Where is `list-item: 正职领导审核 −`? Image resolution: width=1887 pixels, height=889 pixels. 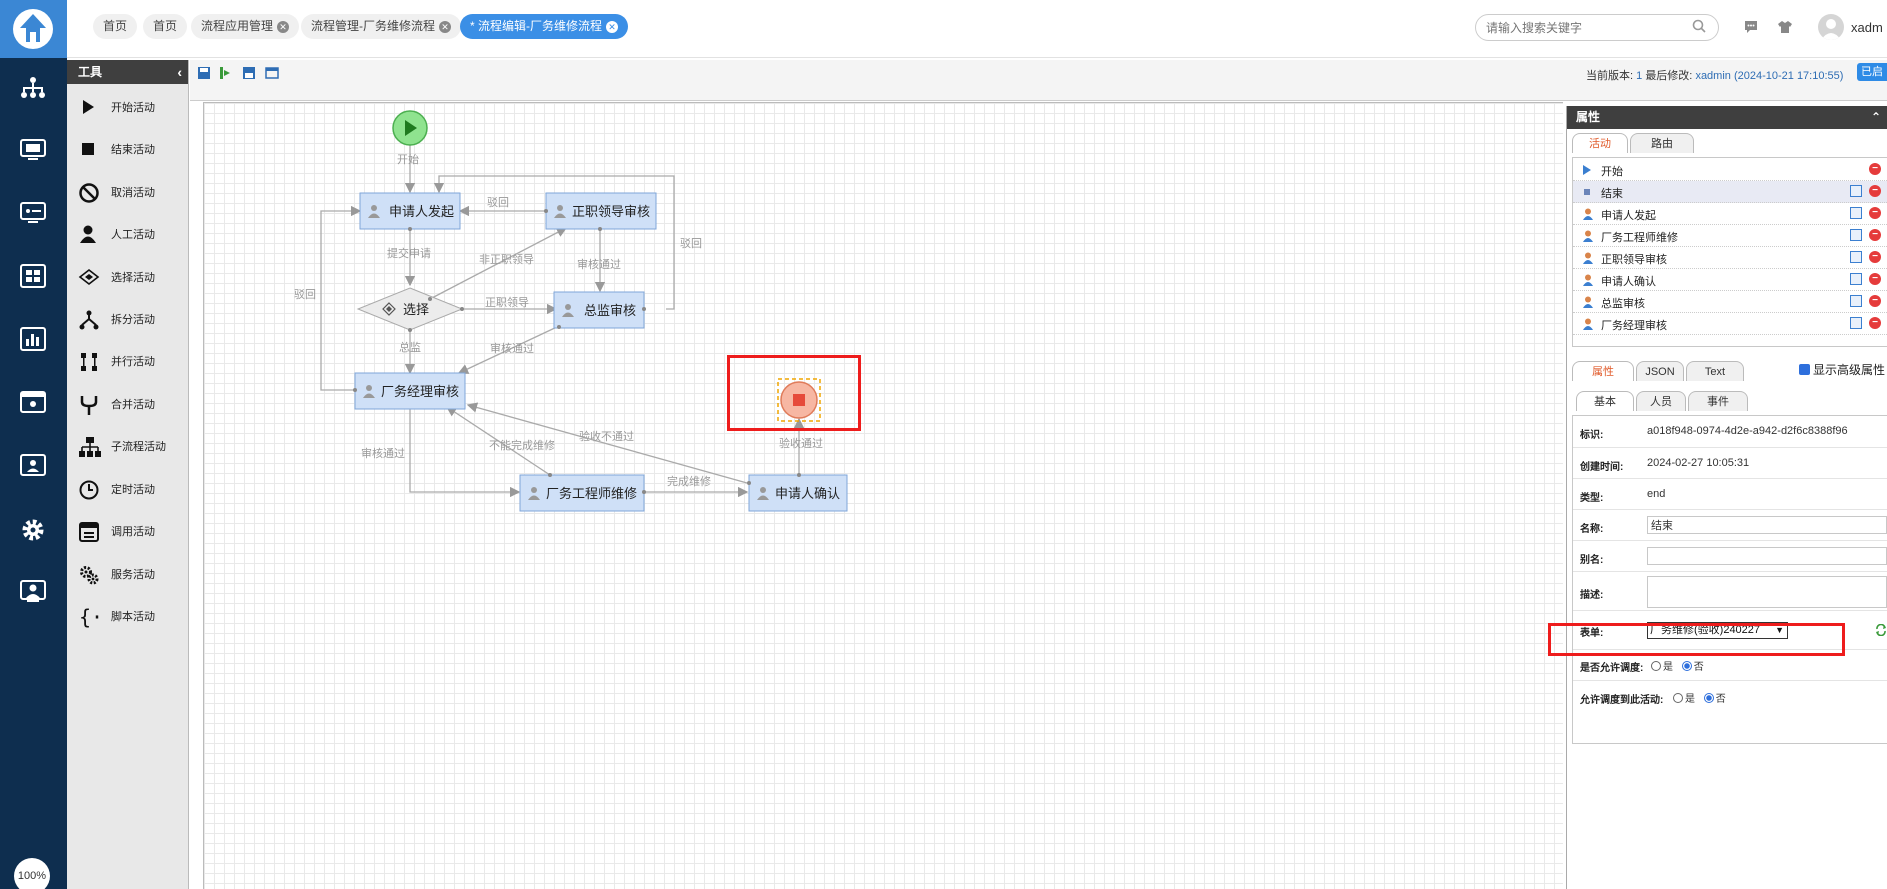
list-item: 正职领导审核 − is located at coordinates (1730, 258).